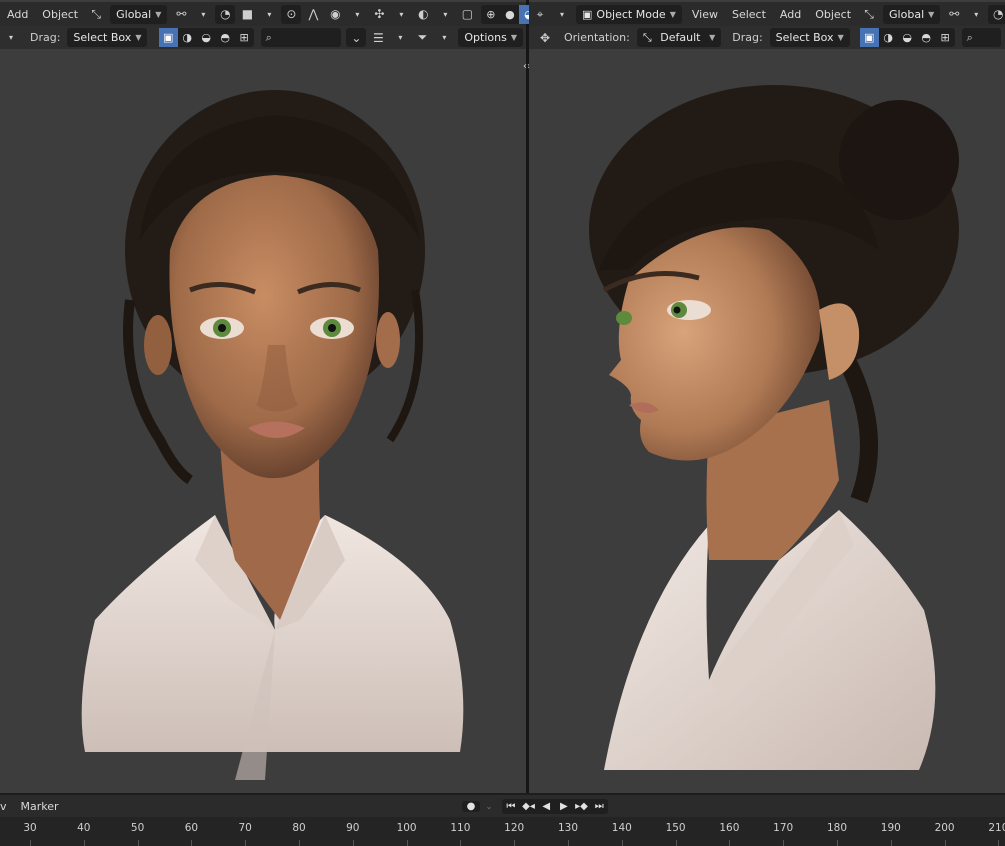 This screenshot has width=1005, height=846. I want to click on prev-keyframe-icon: ◆◂, so click(529, 806).